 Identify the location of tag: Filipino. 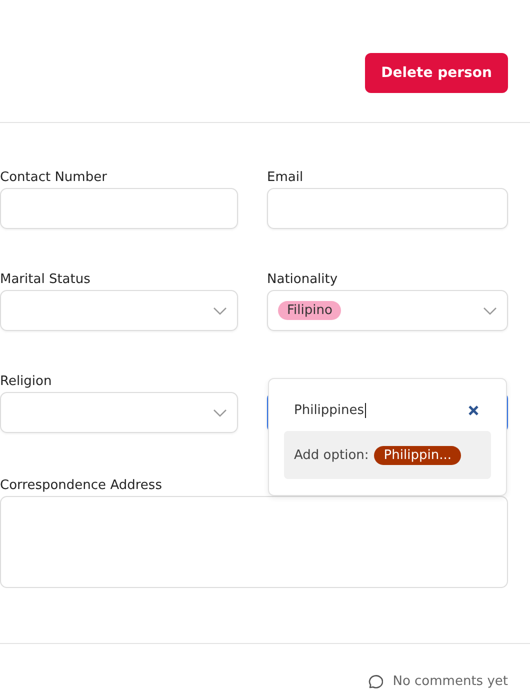
(310, 310).